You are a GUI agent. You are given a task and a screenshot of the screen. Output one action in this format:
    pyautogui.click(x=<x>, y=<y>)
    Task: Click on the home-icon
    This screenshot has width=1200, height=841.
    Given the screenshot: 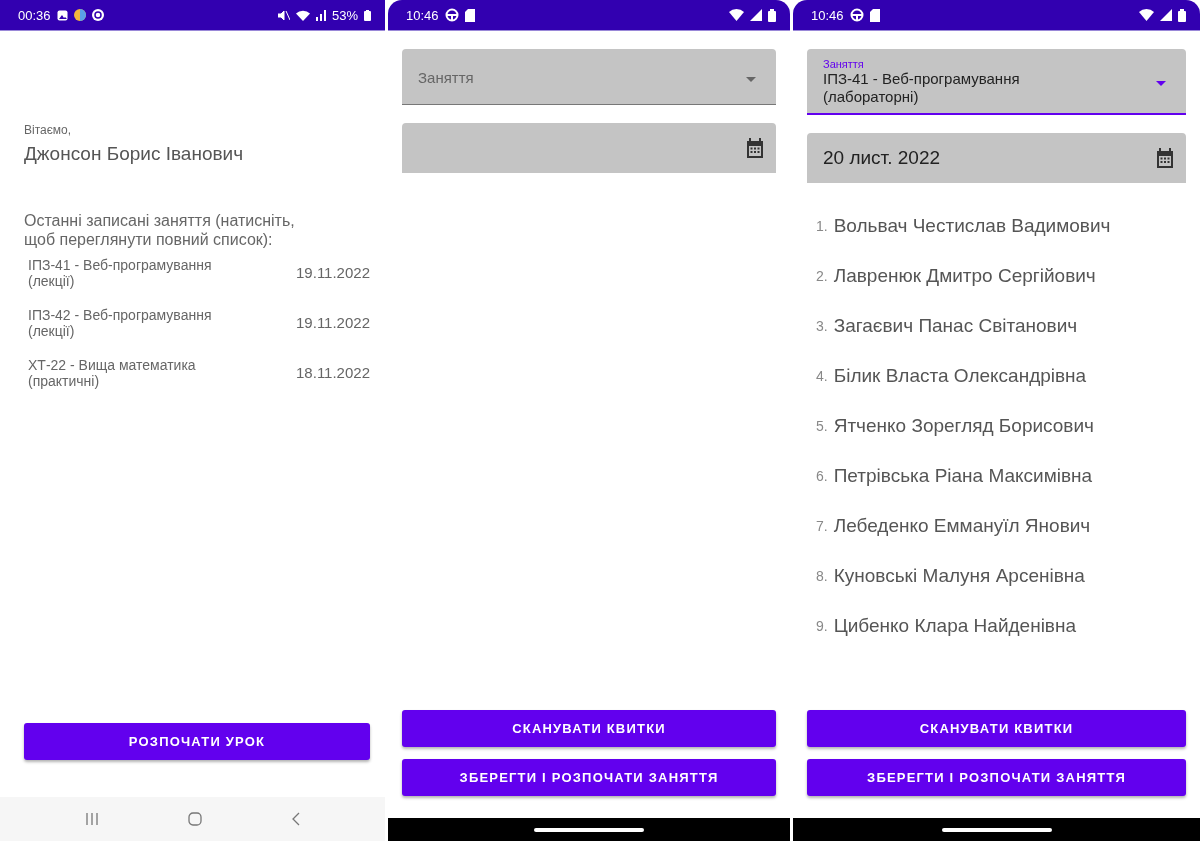 What is the action you would take?
    pyautogui.click(x=194, y=819)
    